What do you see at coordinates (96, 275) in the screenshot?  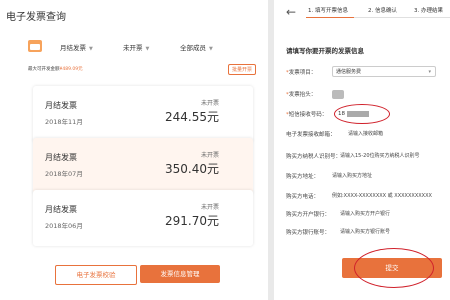 I see `invoice-verify-button: 电子发票校验` at bounding box center [96, 275].